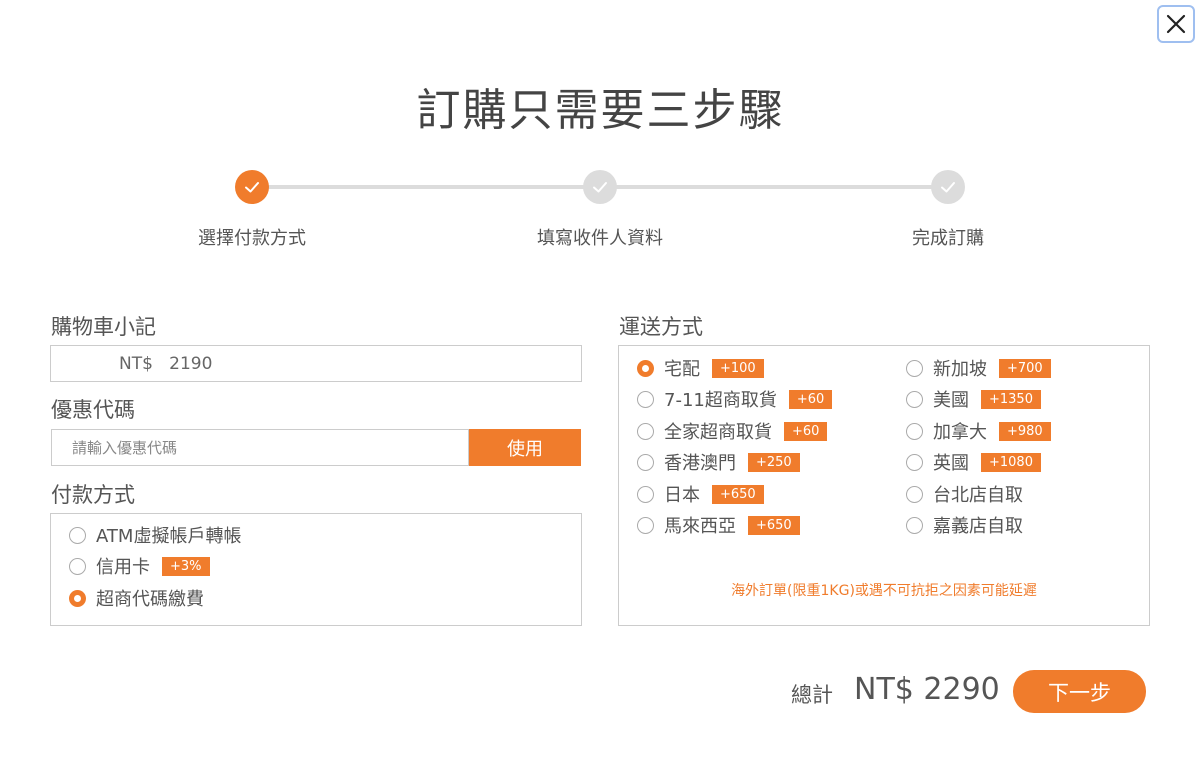  I want to click on shipping-option-label: 新加坡, so click(960, 369).